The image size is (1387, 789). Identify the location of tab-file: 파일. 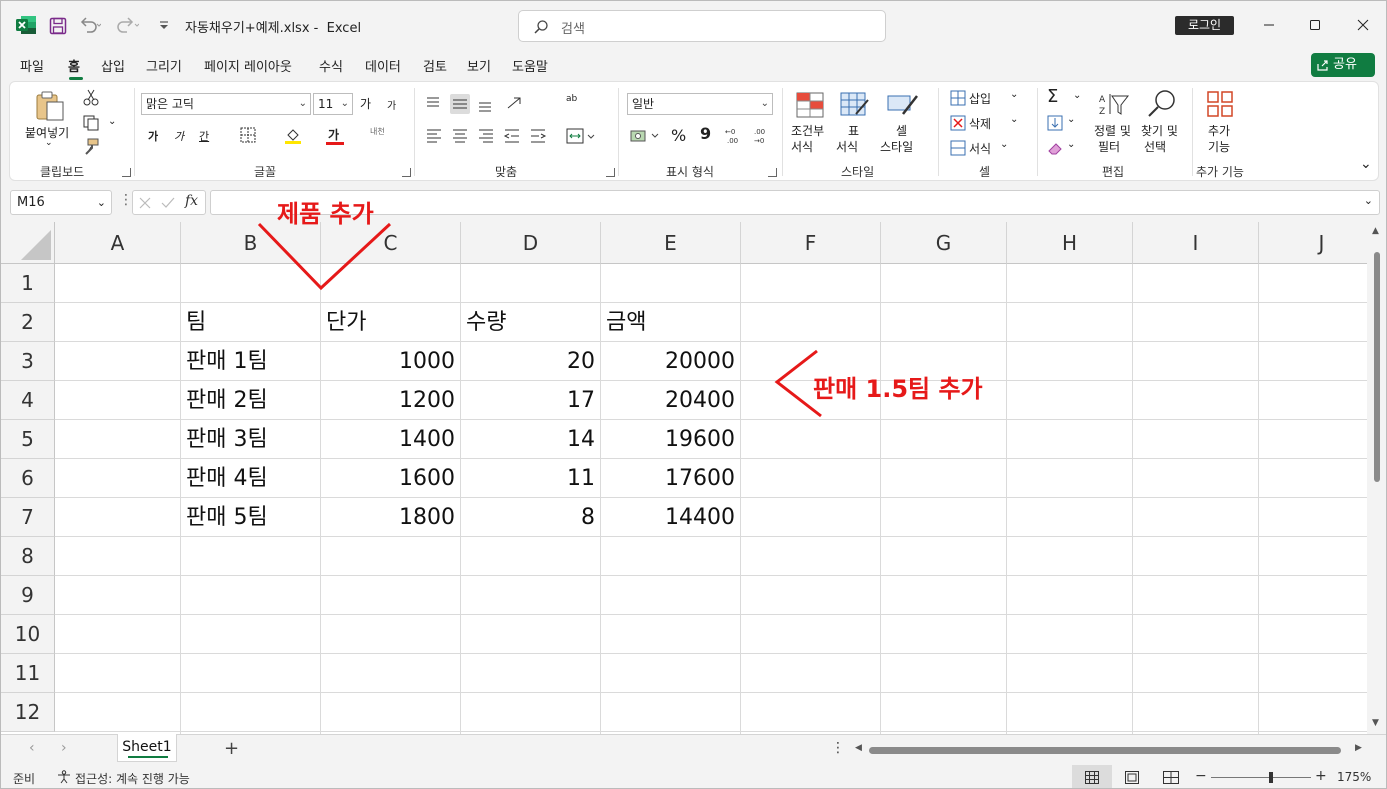
(32, 65).